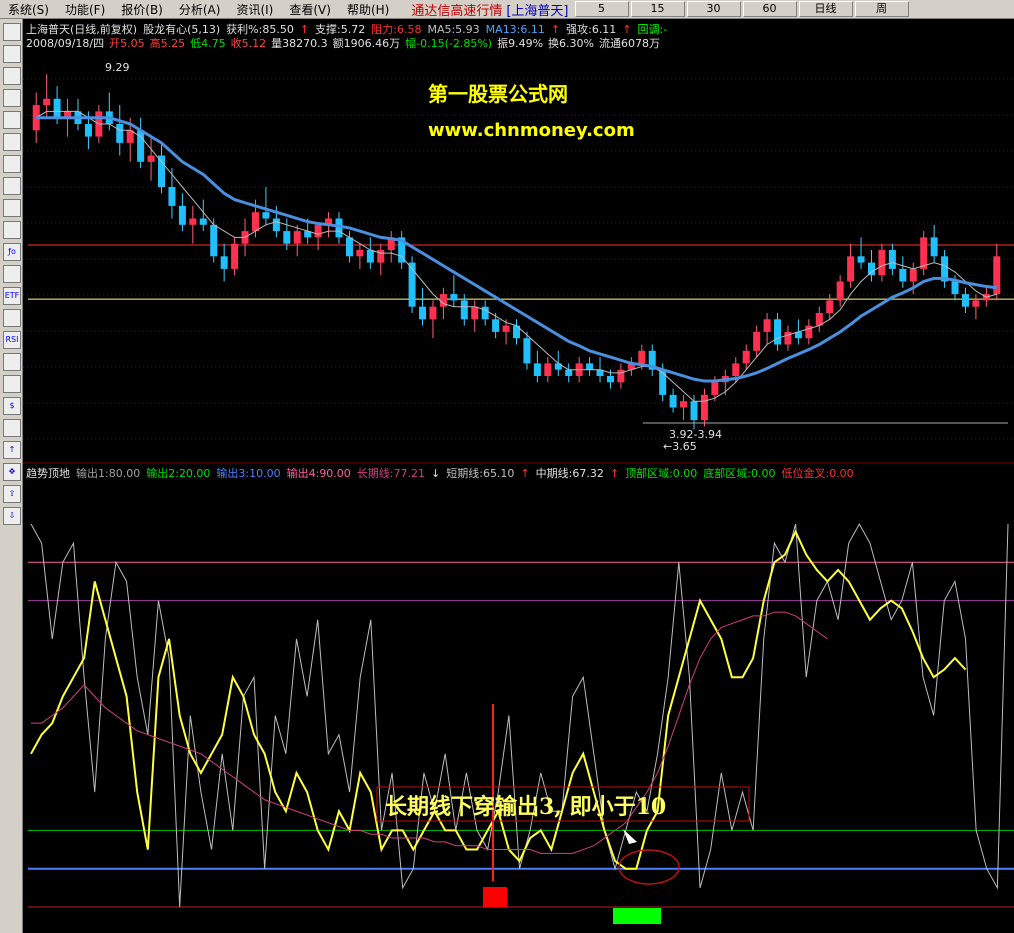 The image size is (1014, 933). Describe the element at coordinates (12, 120) in the screenshot. I see `tile-icon` at that location.